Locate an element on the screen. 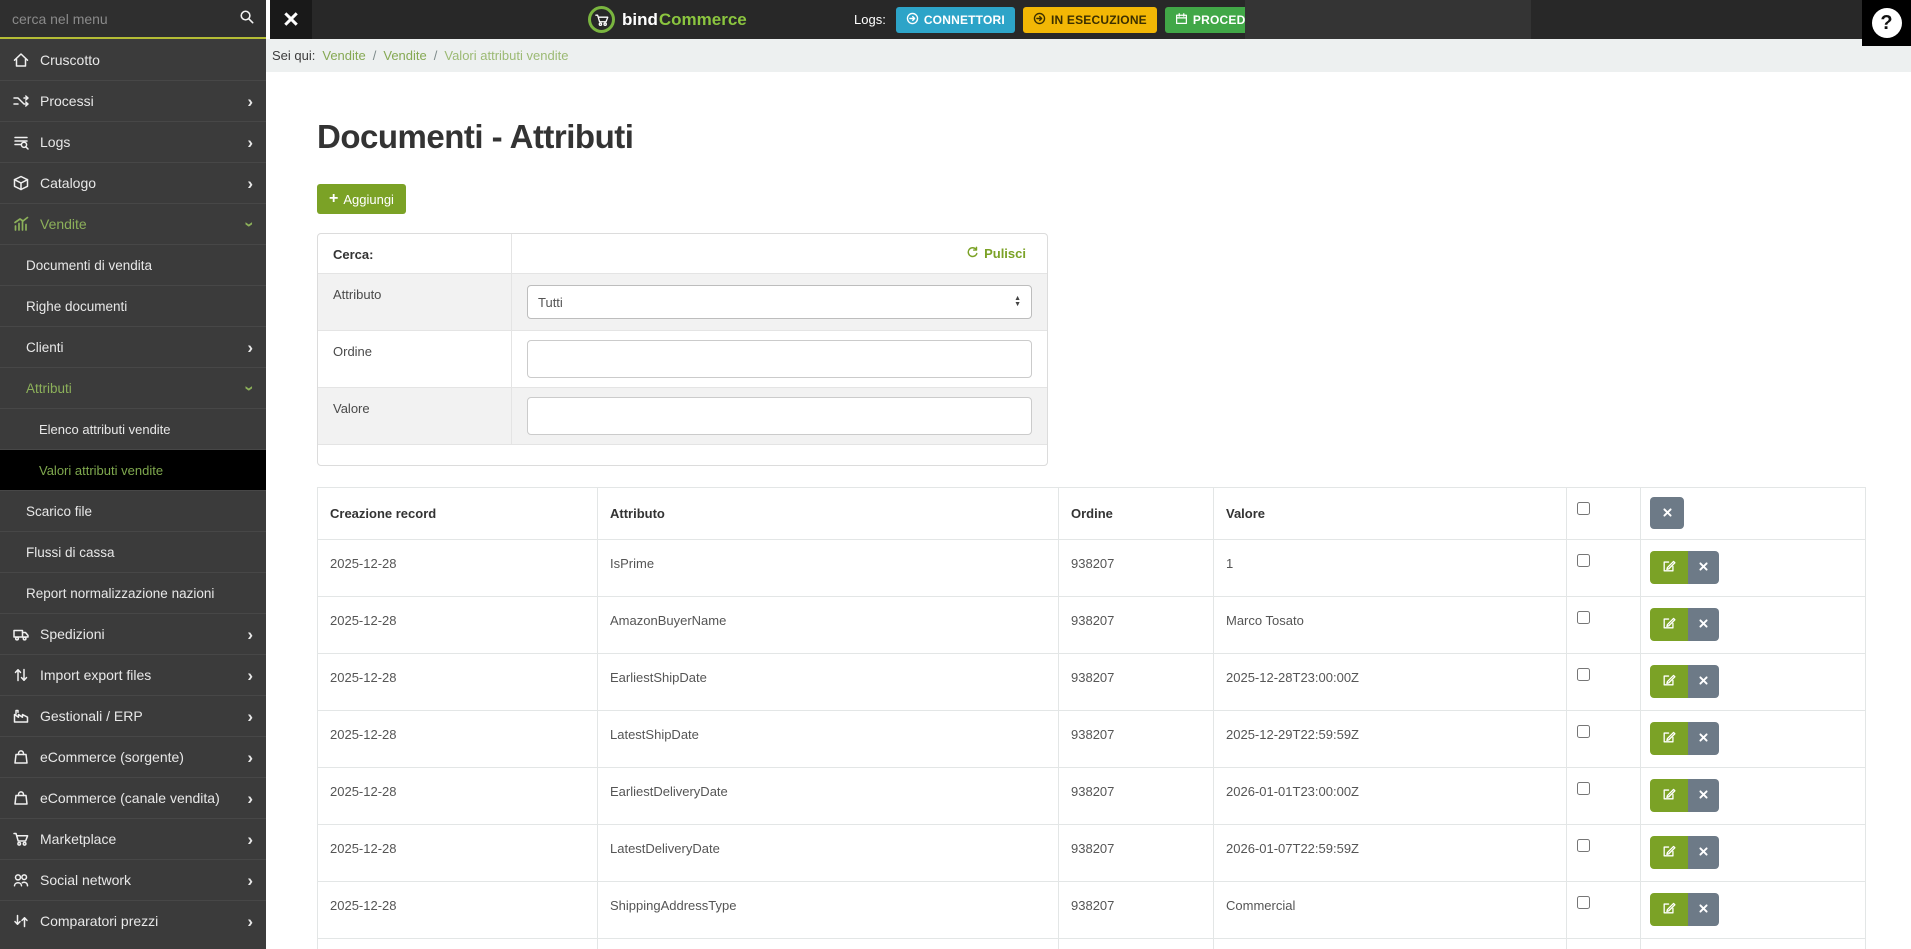  collapse-menu-button: × is located at coordinates (291, 19).